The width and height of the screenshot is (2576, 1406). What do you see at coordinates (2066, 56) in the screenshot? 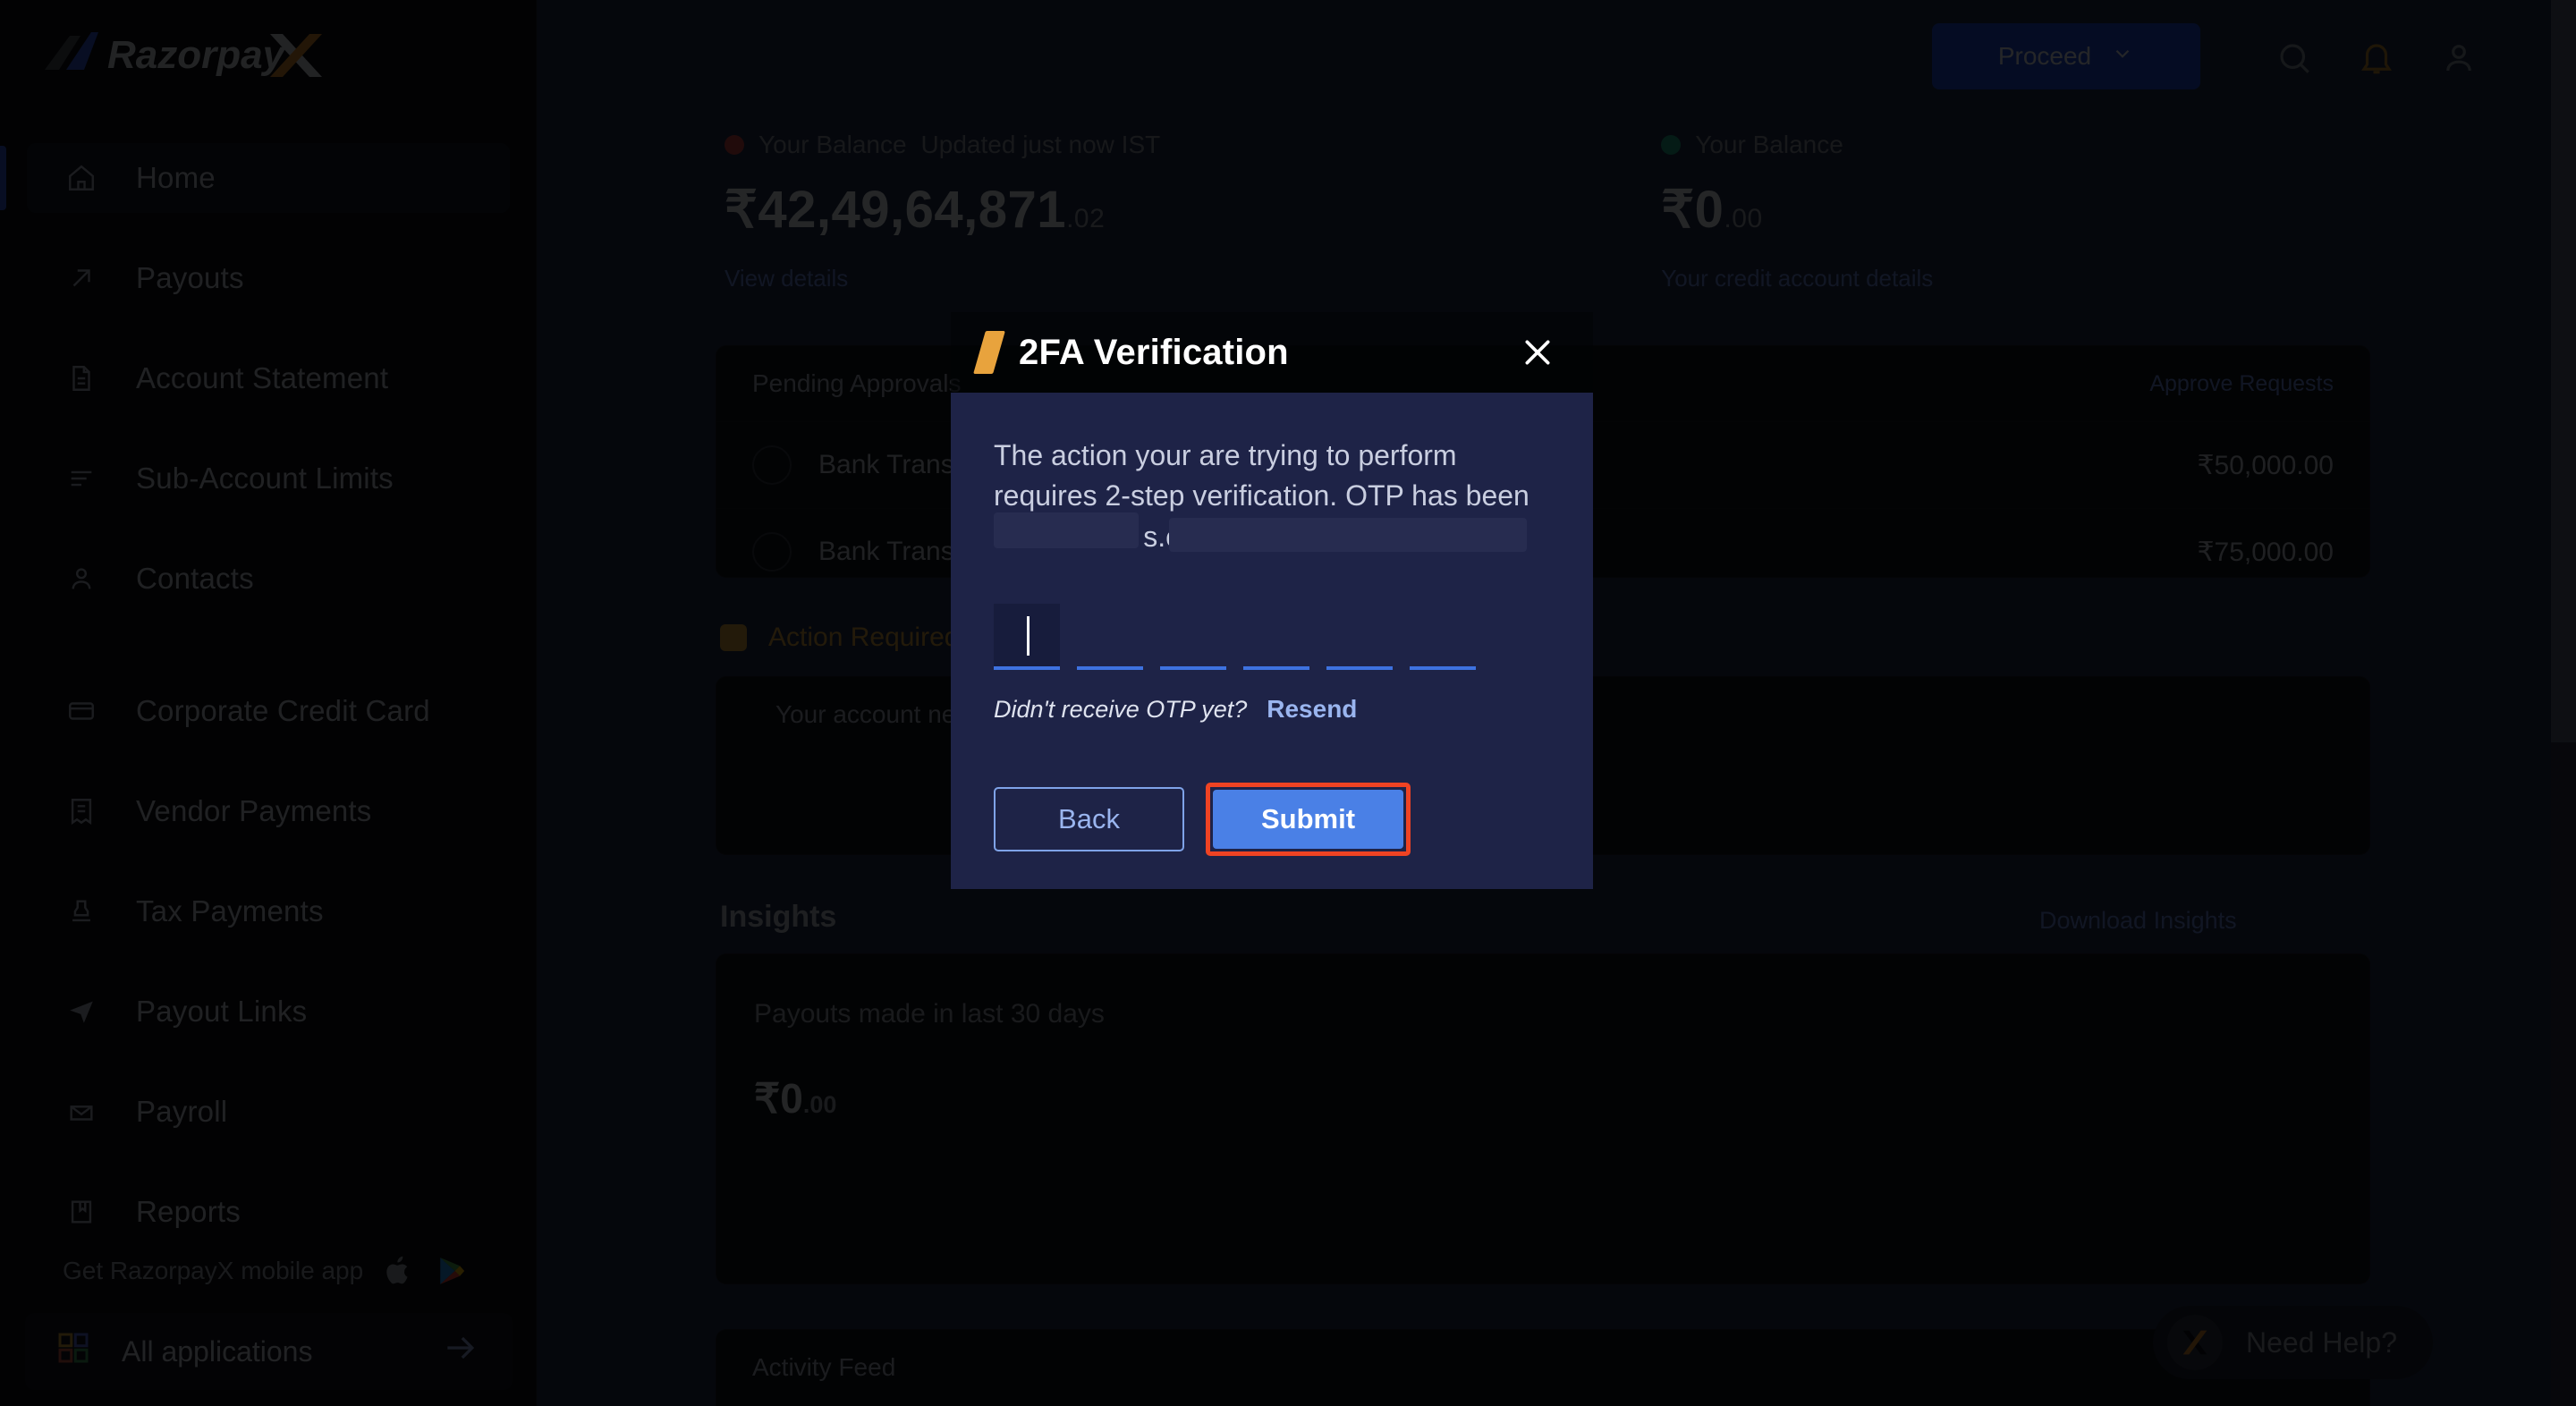
I see `header-primary-button: Proceed` at bounding box center [2066, 56].